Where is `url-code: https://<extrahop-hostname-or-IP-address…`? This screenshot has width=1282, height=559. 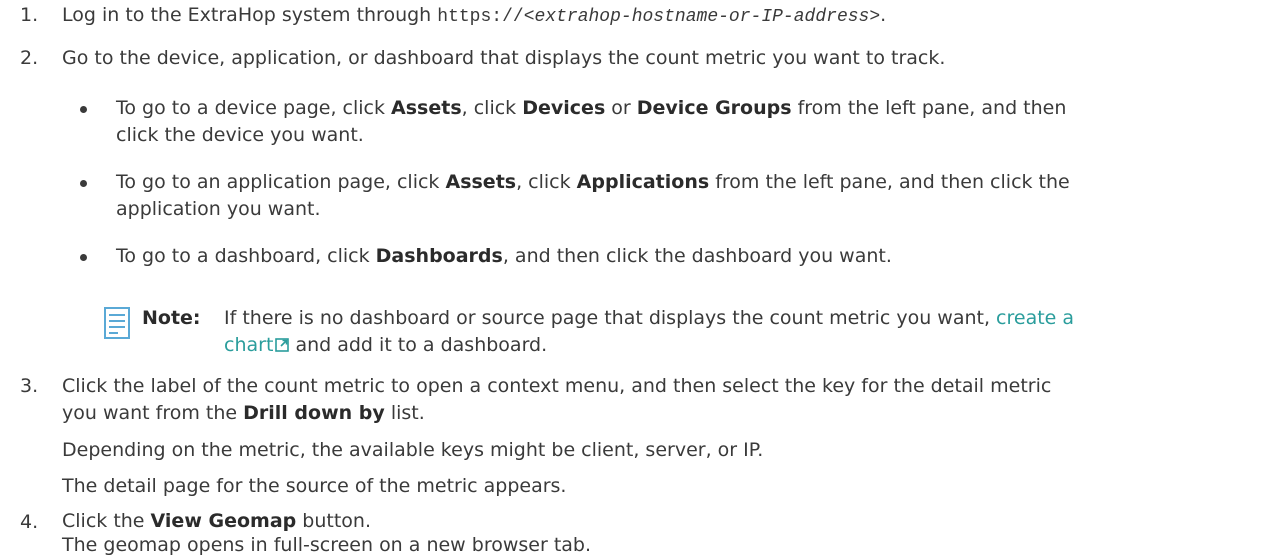
url-code: https://<extrahop-hostname-or-IP-address… is located at coordinates (658, 17).